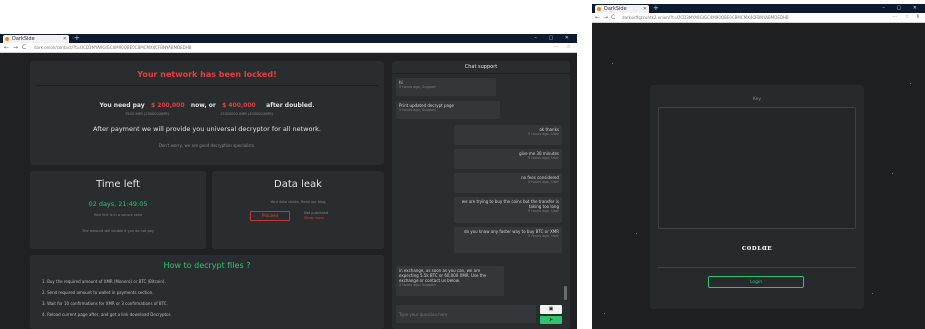  What do you see at coordinates (756, 282) in the screenshot?
I see `login-button: Login` at bounding box center [756, 282].